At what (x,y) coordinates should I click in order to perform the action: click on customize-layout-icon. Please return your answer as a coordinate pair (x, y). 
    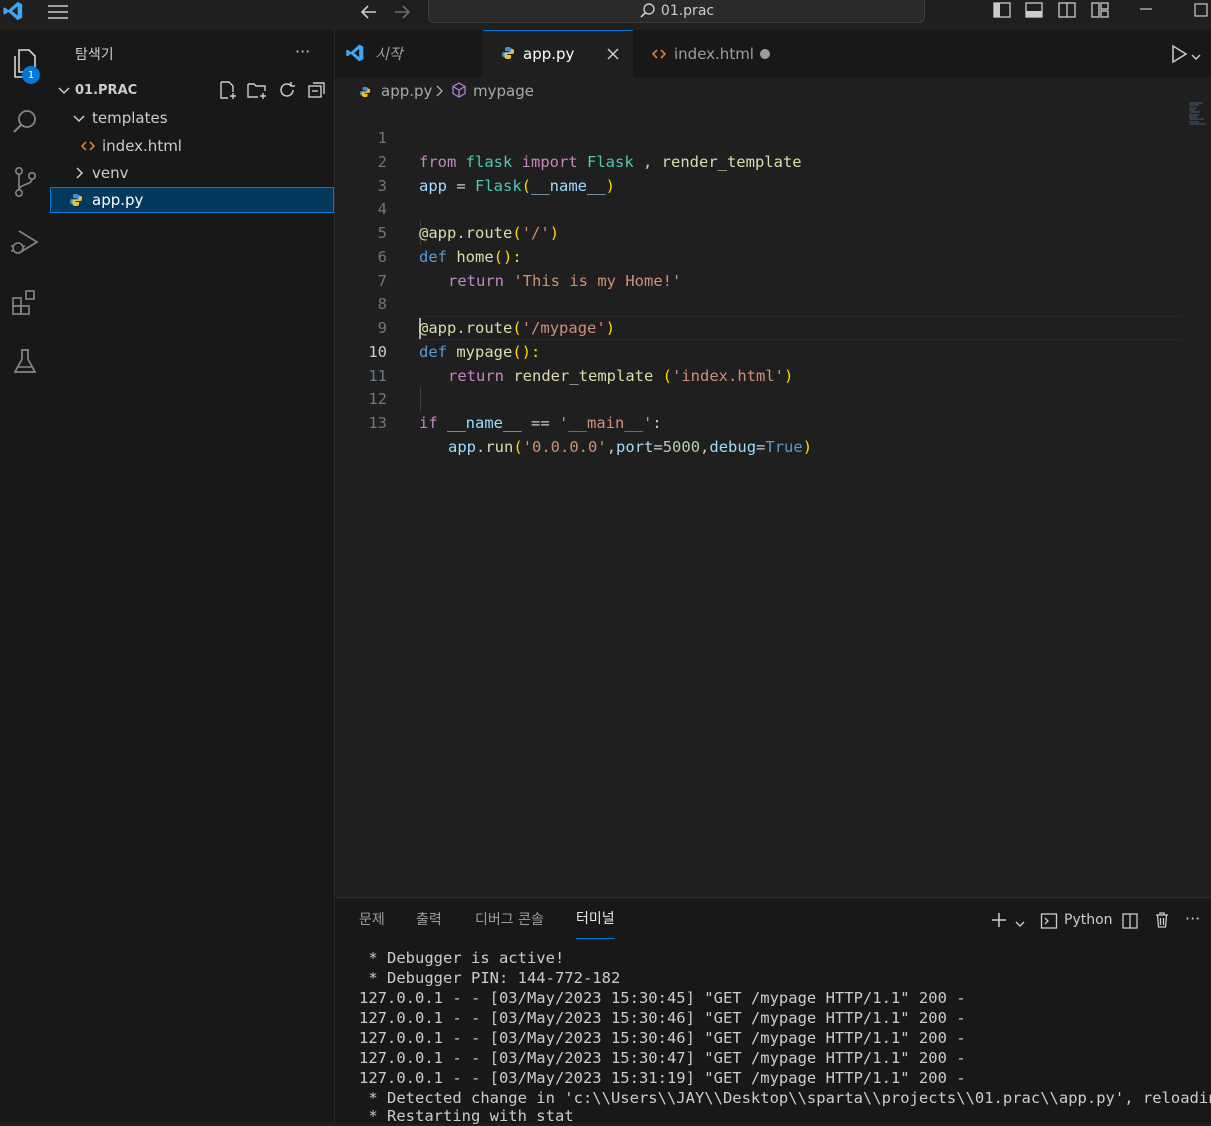
    Looking at the image, I should click on (1101, 11).